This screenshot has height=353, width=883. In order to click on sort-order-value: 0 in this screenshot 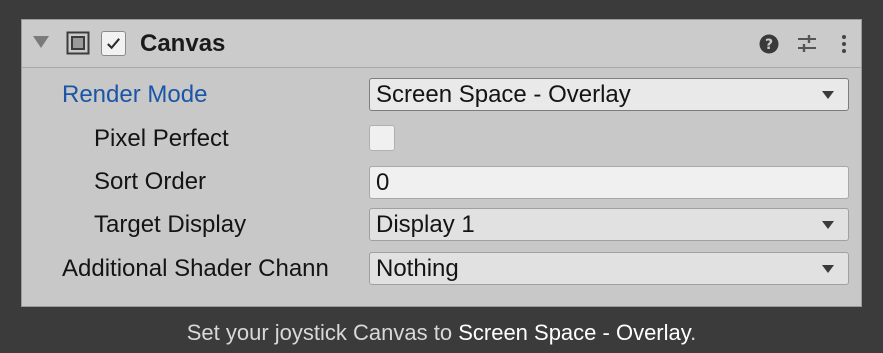, I will do `click(383, 182)`.